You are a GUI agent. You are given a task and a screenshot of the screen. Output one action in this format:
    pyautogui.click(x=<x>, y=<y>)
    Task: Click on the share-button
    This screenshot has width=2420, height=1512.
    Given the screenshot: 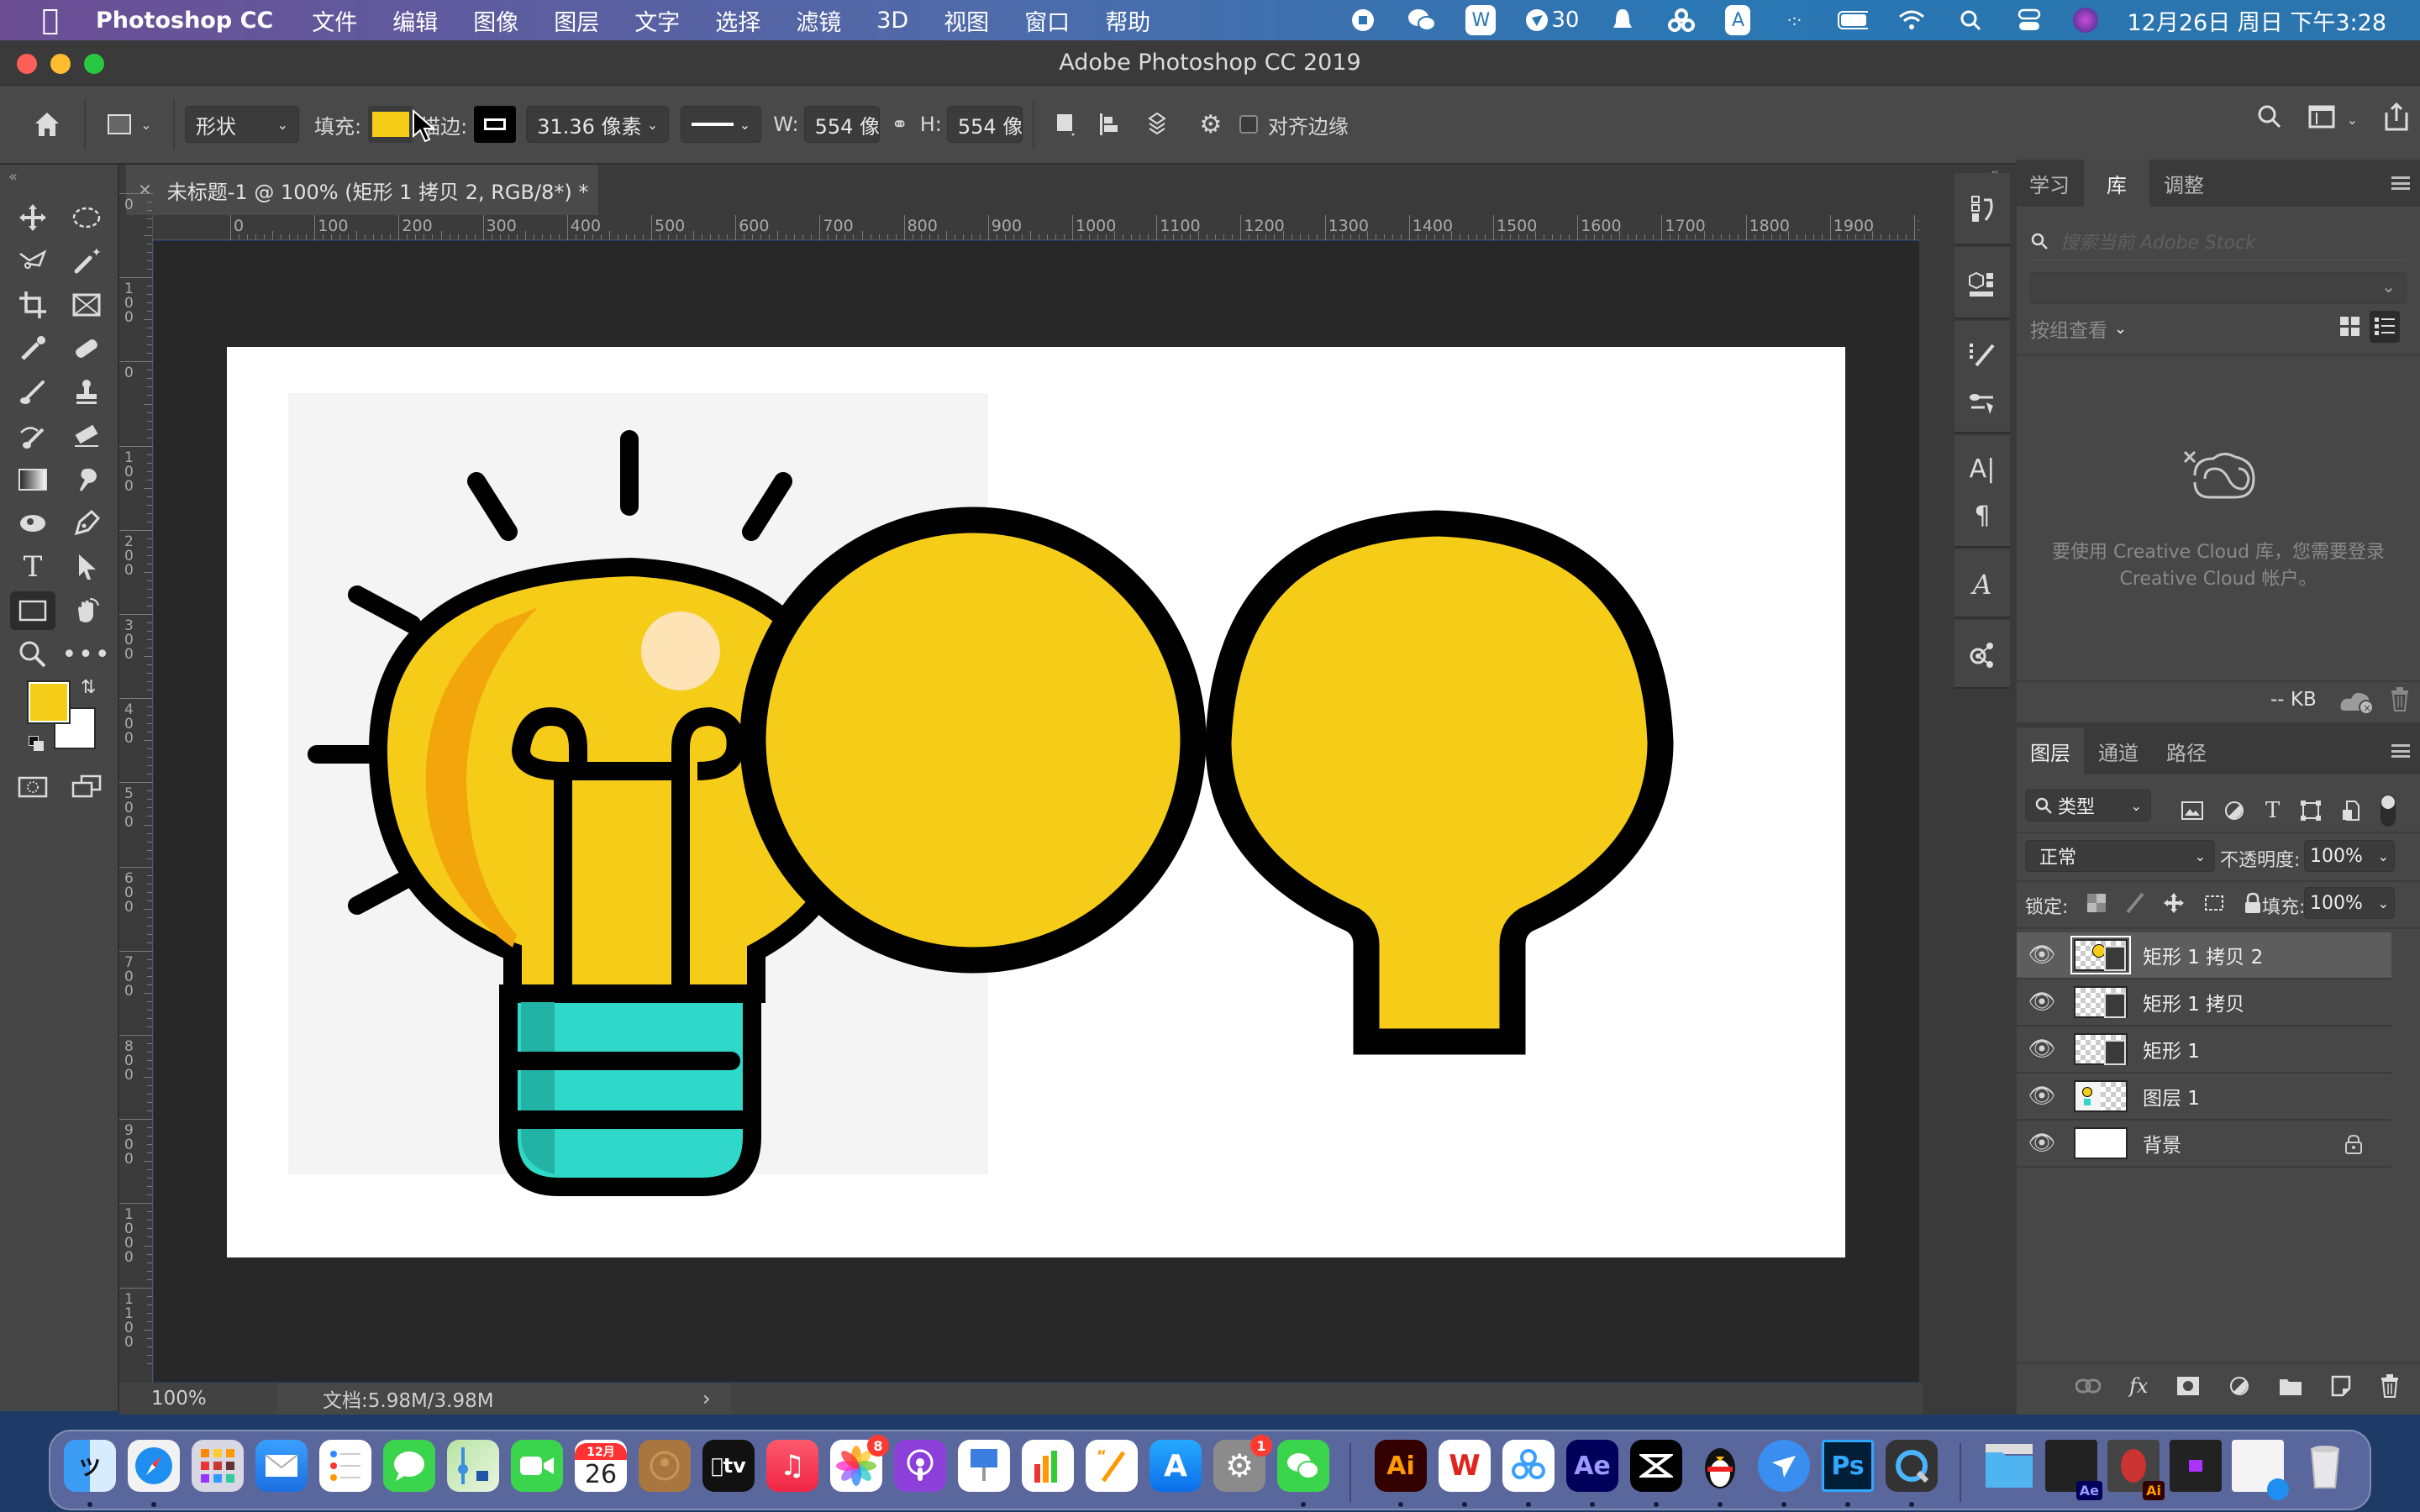 What is the action you would take?
    pyautogui.click(x=2396, y=119)
    